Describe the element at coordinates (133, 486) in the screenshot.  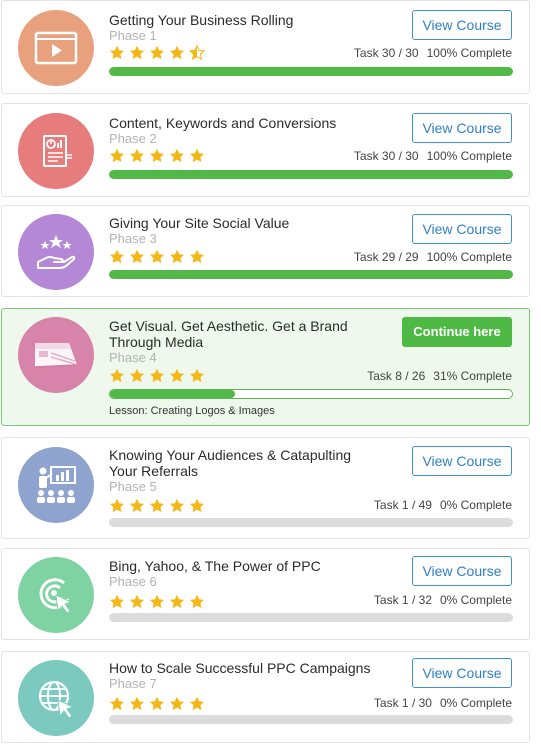
I see `phase-label: Phase 5` at that location.